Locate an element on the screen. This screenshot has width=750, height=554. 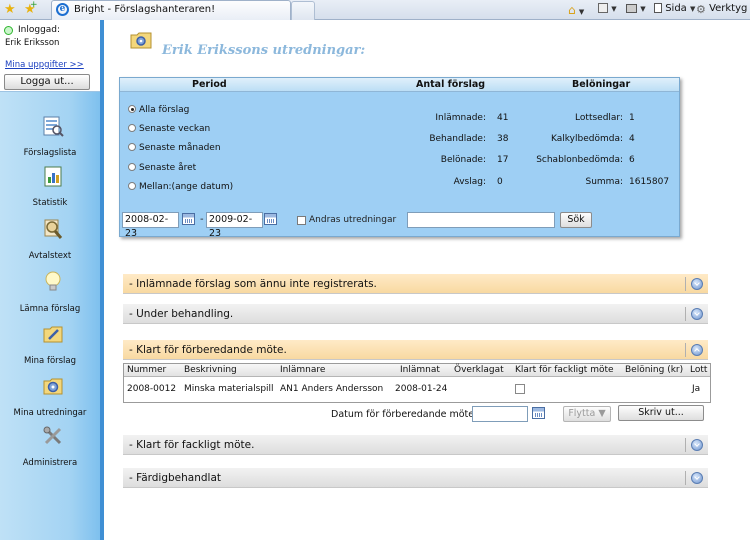
folder-gear-icon is located at coordinates (53, 386).